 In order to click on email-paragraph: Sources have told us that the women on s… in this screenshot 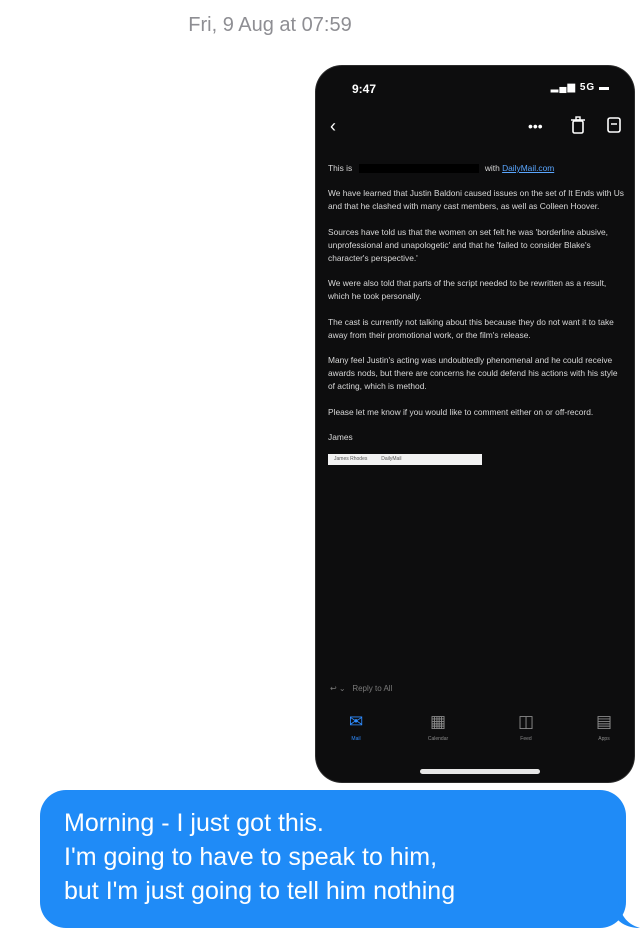, I will do `click(468, 245)`.